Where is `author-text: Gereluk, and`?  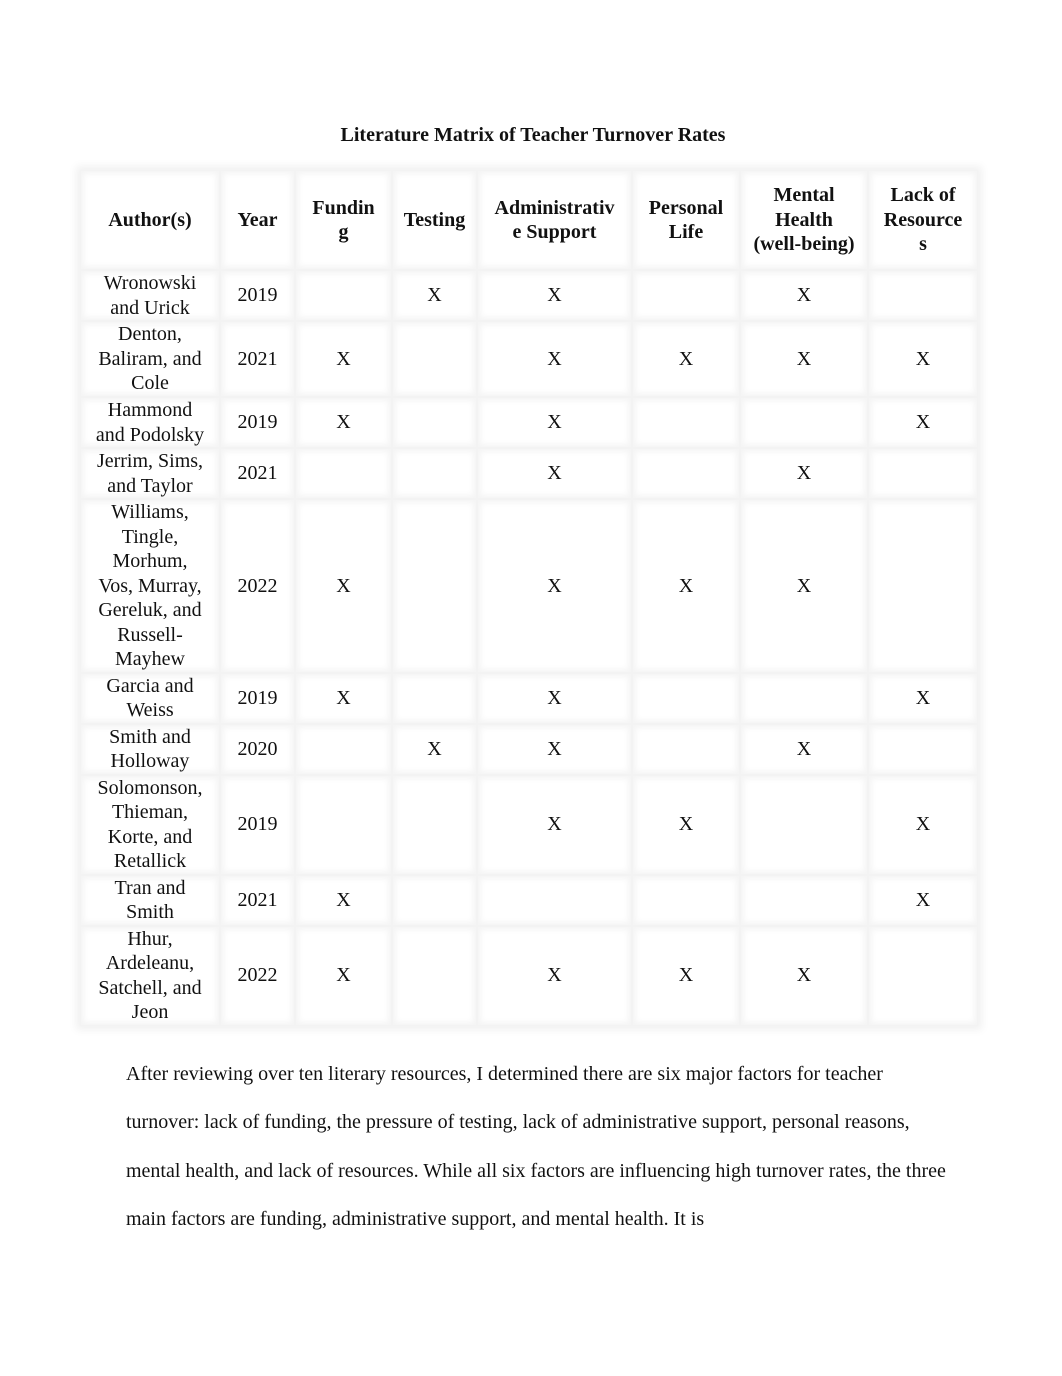
author-text: Gereluk, and is located at coordinates (150, 610).